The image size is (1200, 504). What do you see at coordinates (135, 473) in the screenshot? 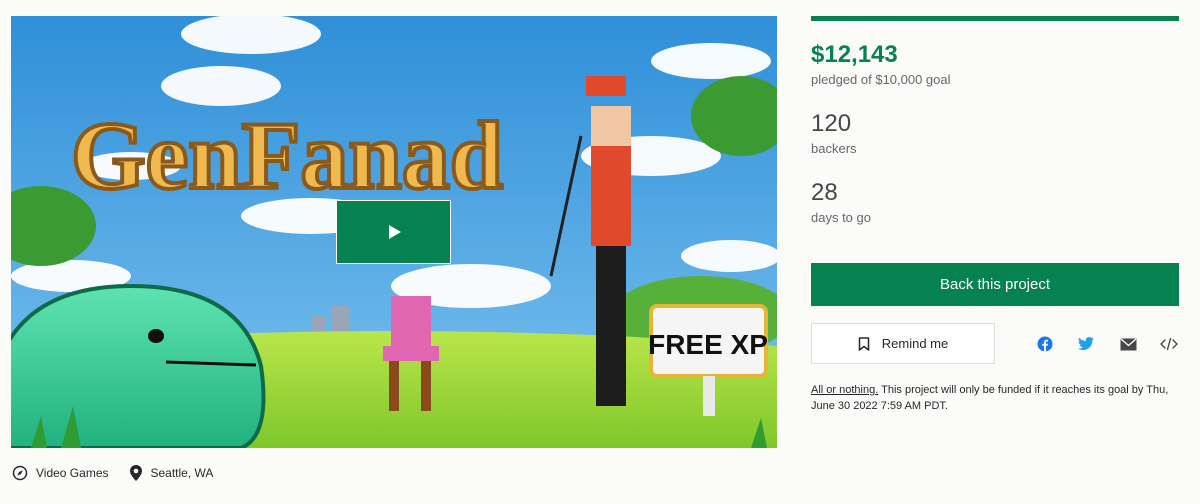
I see `map-pin-icon` at bounding box center [135, 473].